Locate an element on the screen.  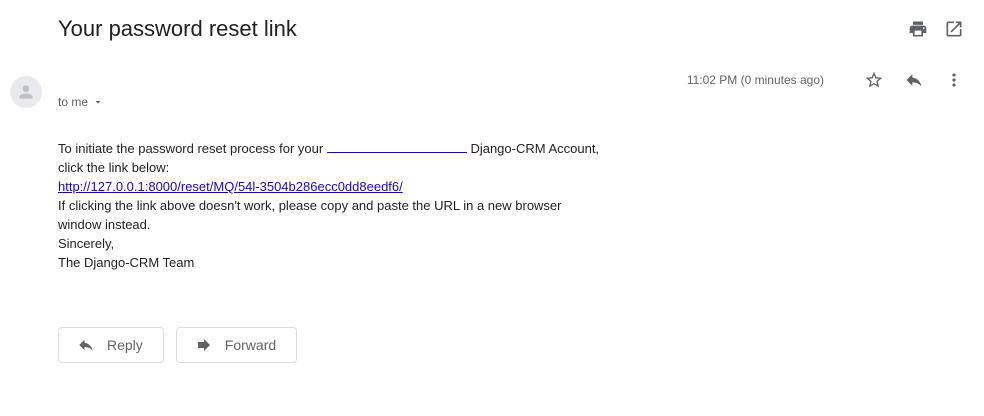
body-line-5: window instead. is located at coordinates (104, 224).